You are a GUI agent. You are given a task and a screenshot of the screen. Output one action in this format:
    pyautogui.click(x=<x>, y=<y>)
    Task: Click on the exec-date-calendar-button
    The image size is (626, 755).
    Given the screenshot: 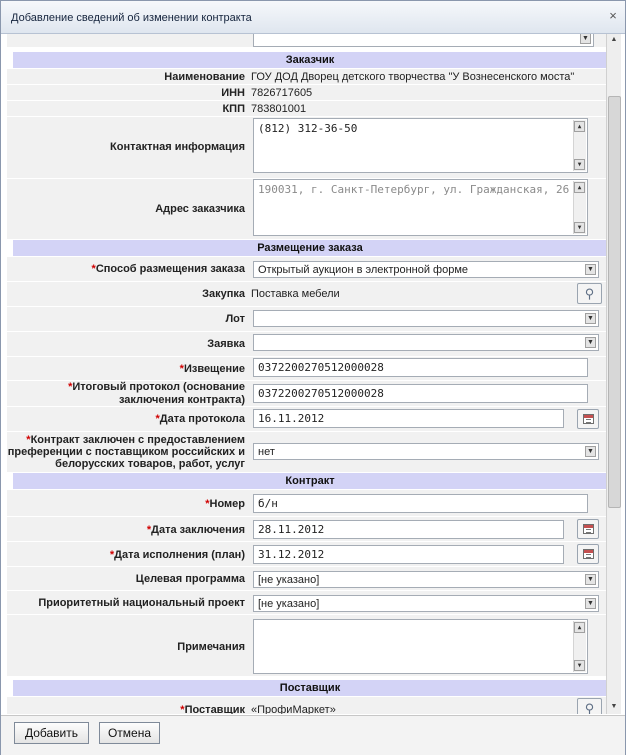 What is the action you would take?
    pyautogui.click(x=588, y=554)
    